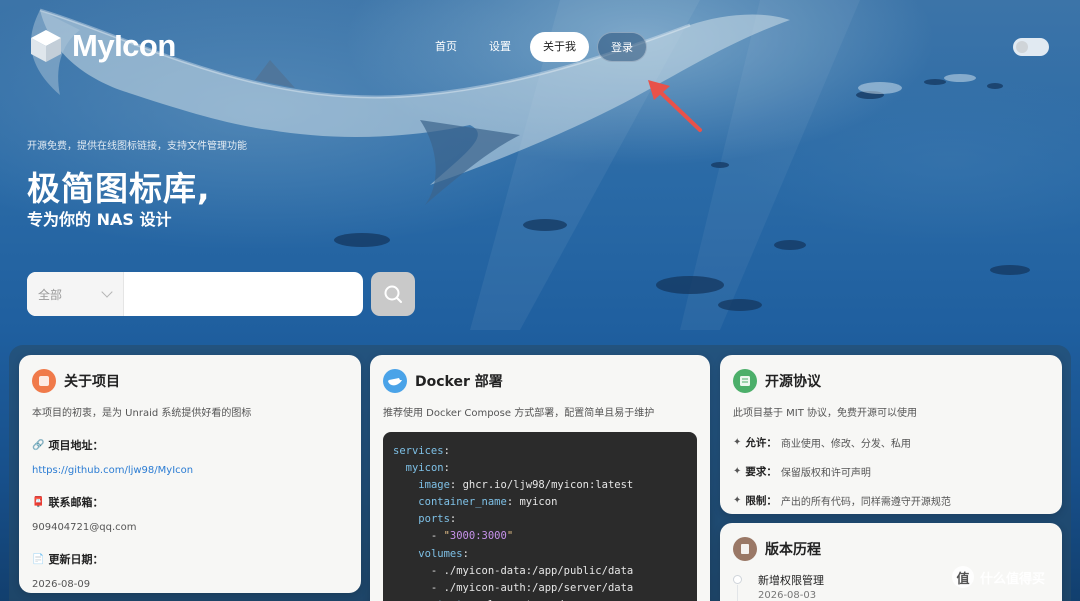  What do you see at coordinates (92, 382) in the screenshot?
I see `card-title: 关于项目` at bounding box center [92, 382].